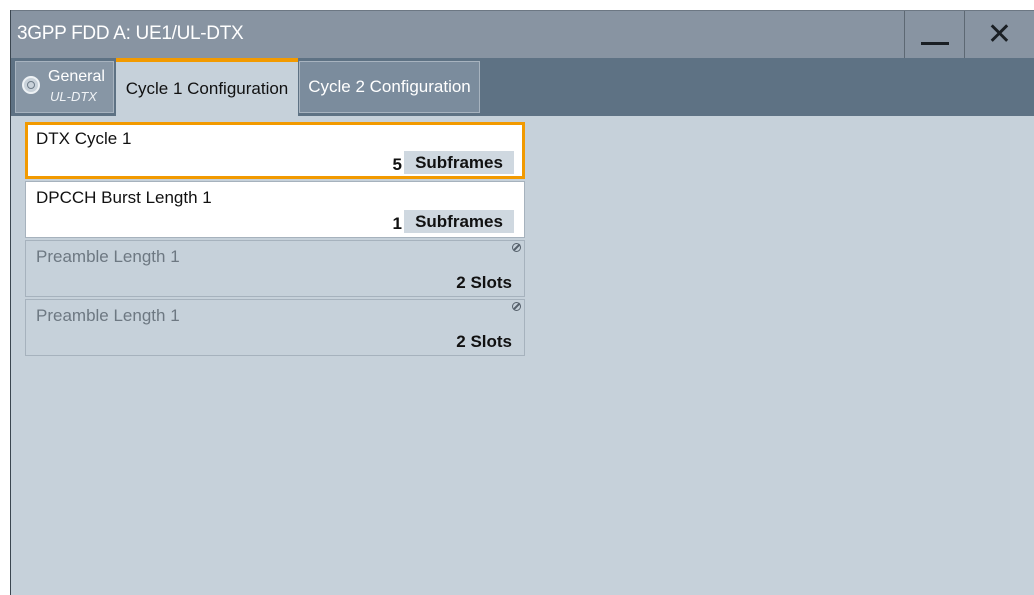 Image resolution: width=1034 pixels, height=595 pixels. What do you see at coordinates (459, 221) in the screenshot?
I see `dpcch-burst-length-1-unit: Subframes` at bounding box center [459, 221].